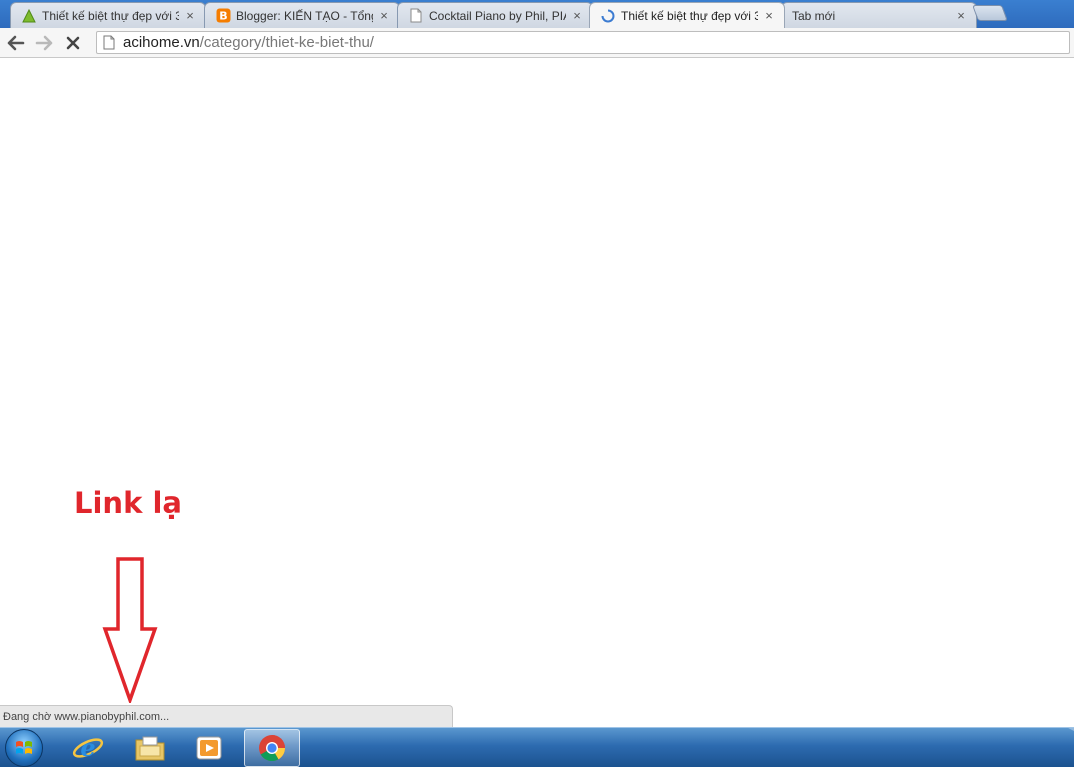  What do you see at coordinates (209, 748) in the screenshot?
I see `media-player-icon` at bounding box center [209, 748].